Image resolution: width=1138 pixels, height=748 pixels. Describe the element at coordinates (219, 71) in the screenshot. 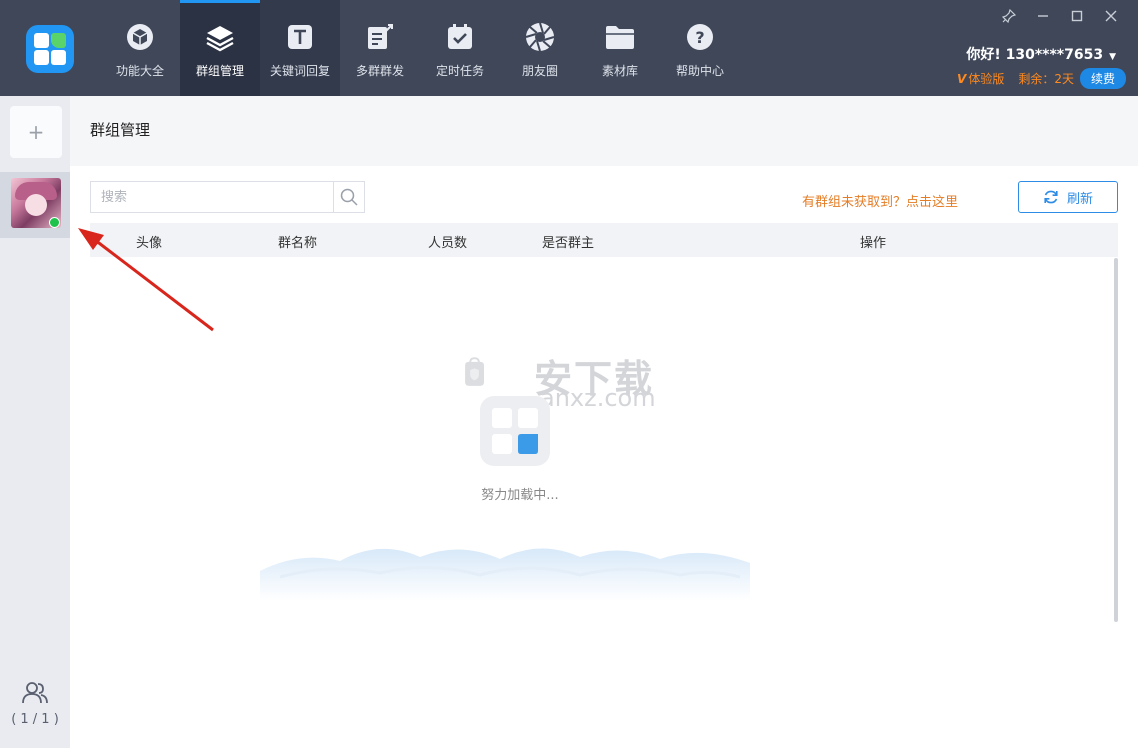

I see `nav-label: 群组管理` at that location.